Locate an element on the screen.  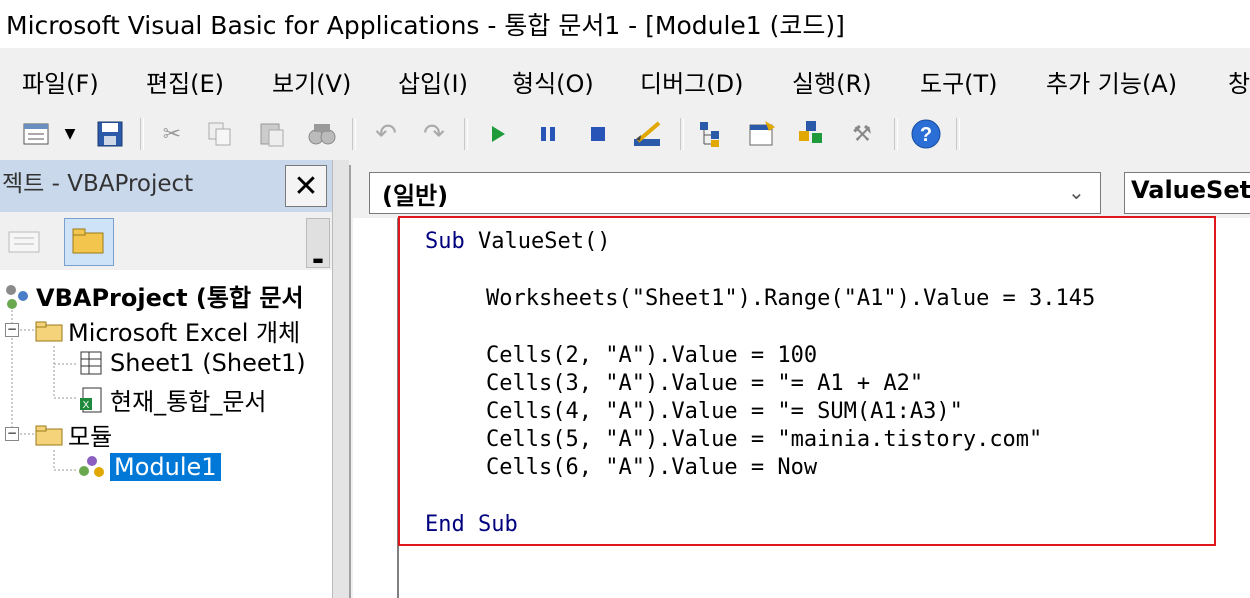
tree-item-excel-objects: Microsoft Excel 개체 is located at coordinates (167, 330).